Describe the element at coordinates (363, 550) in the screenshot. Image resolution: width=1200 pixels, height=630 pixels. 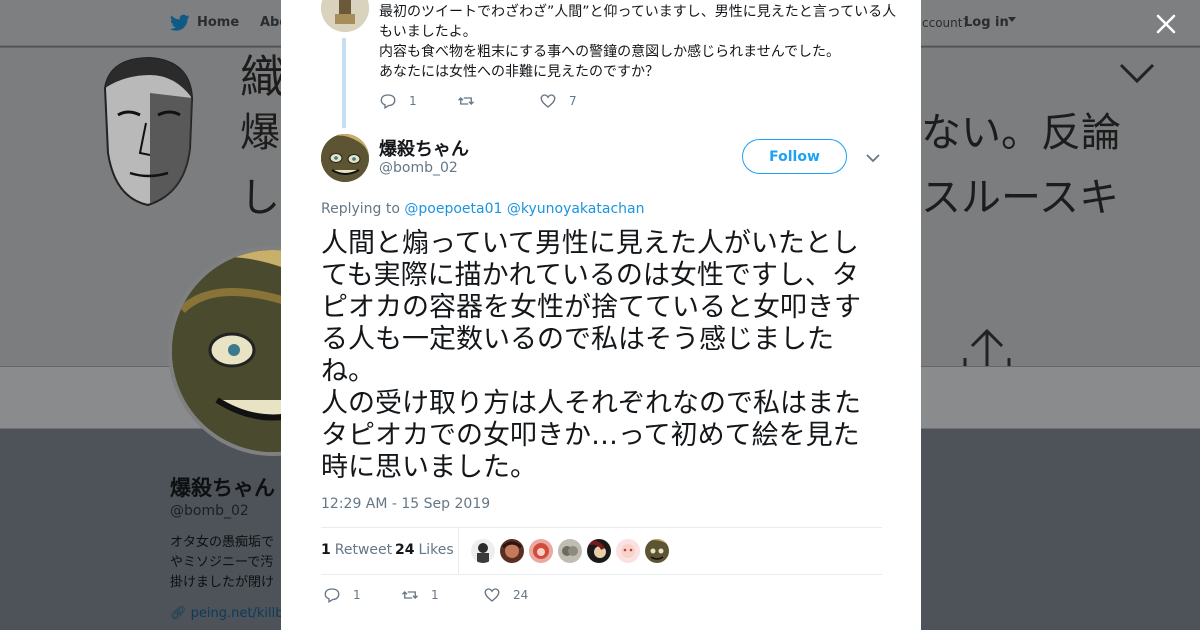
I see `retweets-label: Retweet` at that location.